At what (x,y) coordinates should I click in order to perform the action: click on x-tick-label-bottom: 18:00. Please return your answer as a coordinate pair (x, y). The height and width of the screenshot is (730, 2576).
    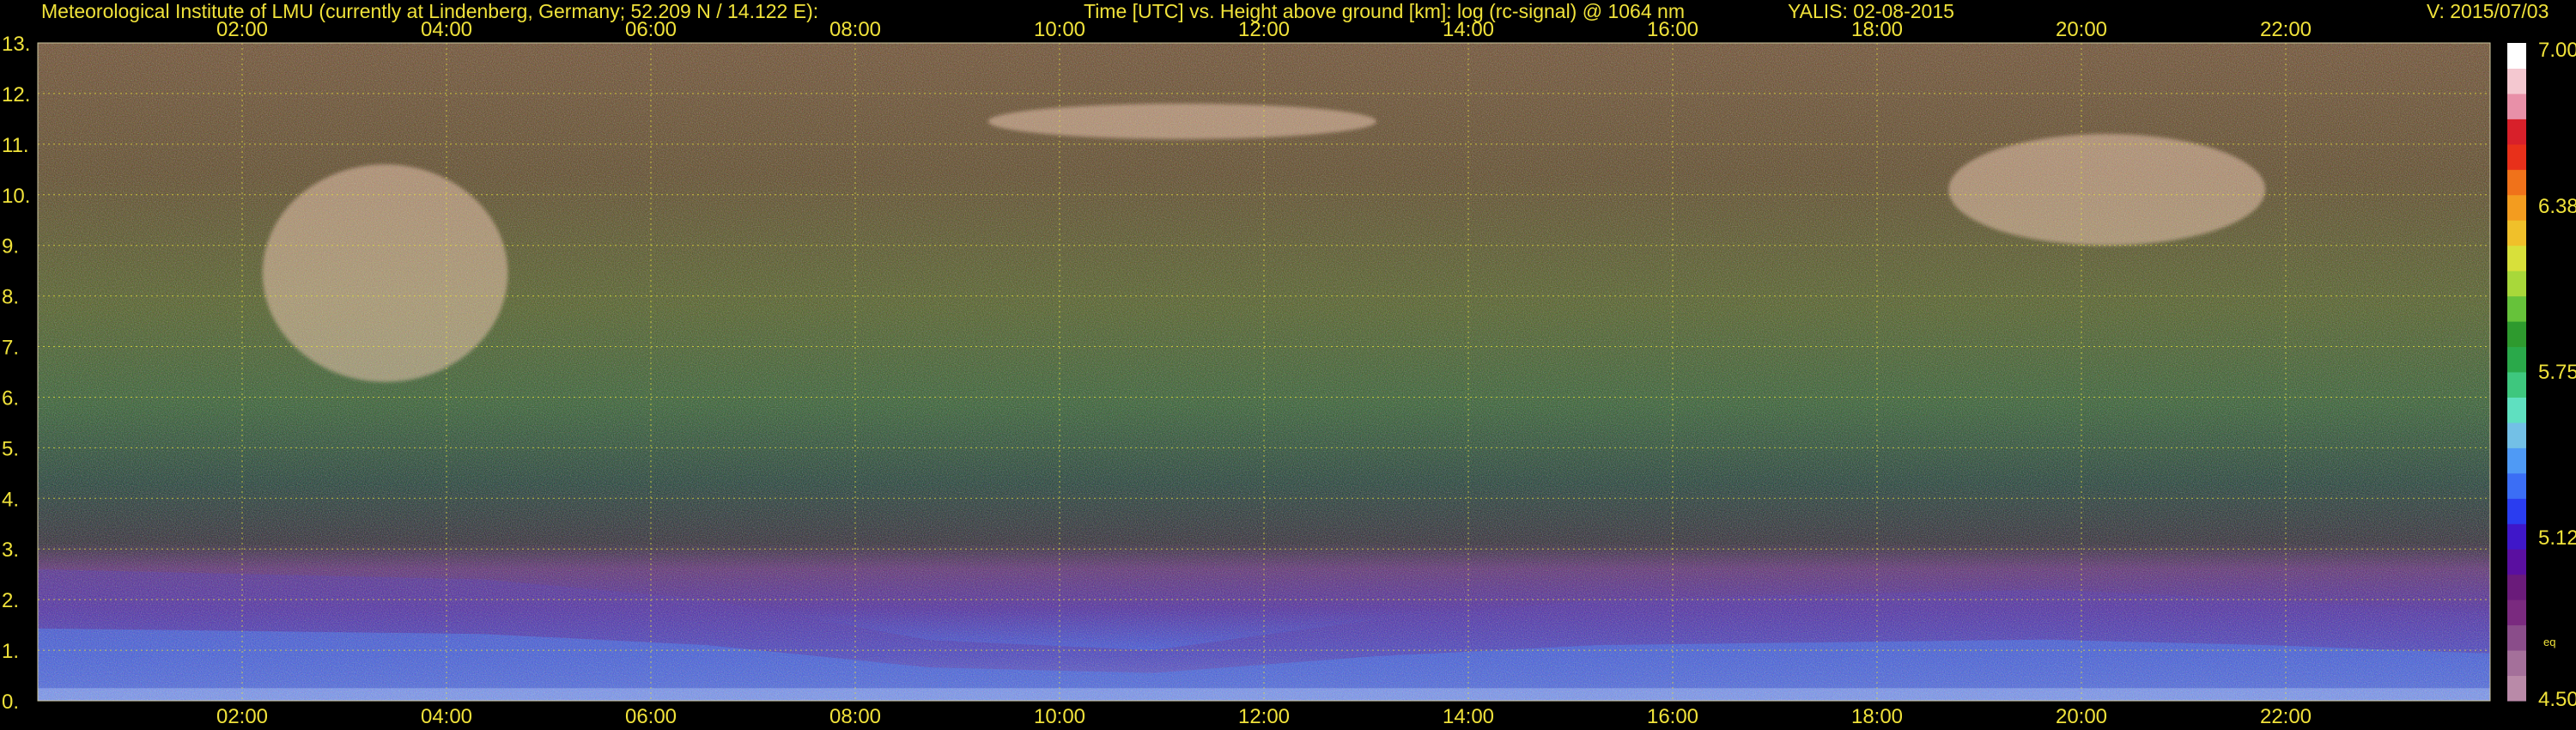
    Looking at the image, I should click on (1877, 716).